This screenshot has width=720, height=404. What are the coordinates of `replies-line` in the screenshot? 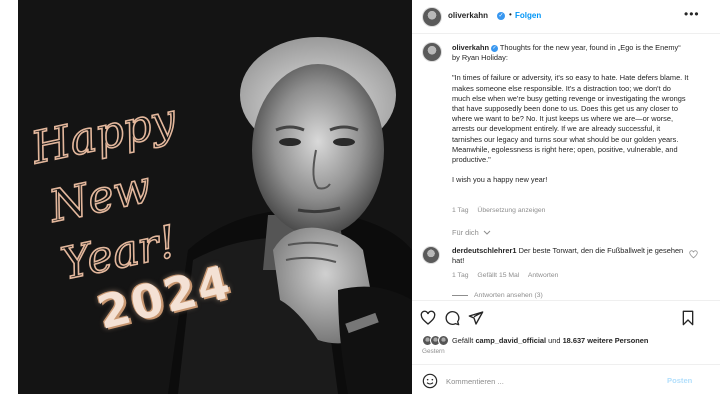 It's located at (460, 295).